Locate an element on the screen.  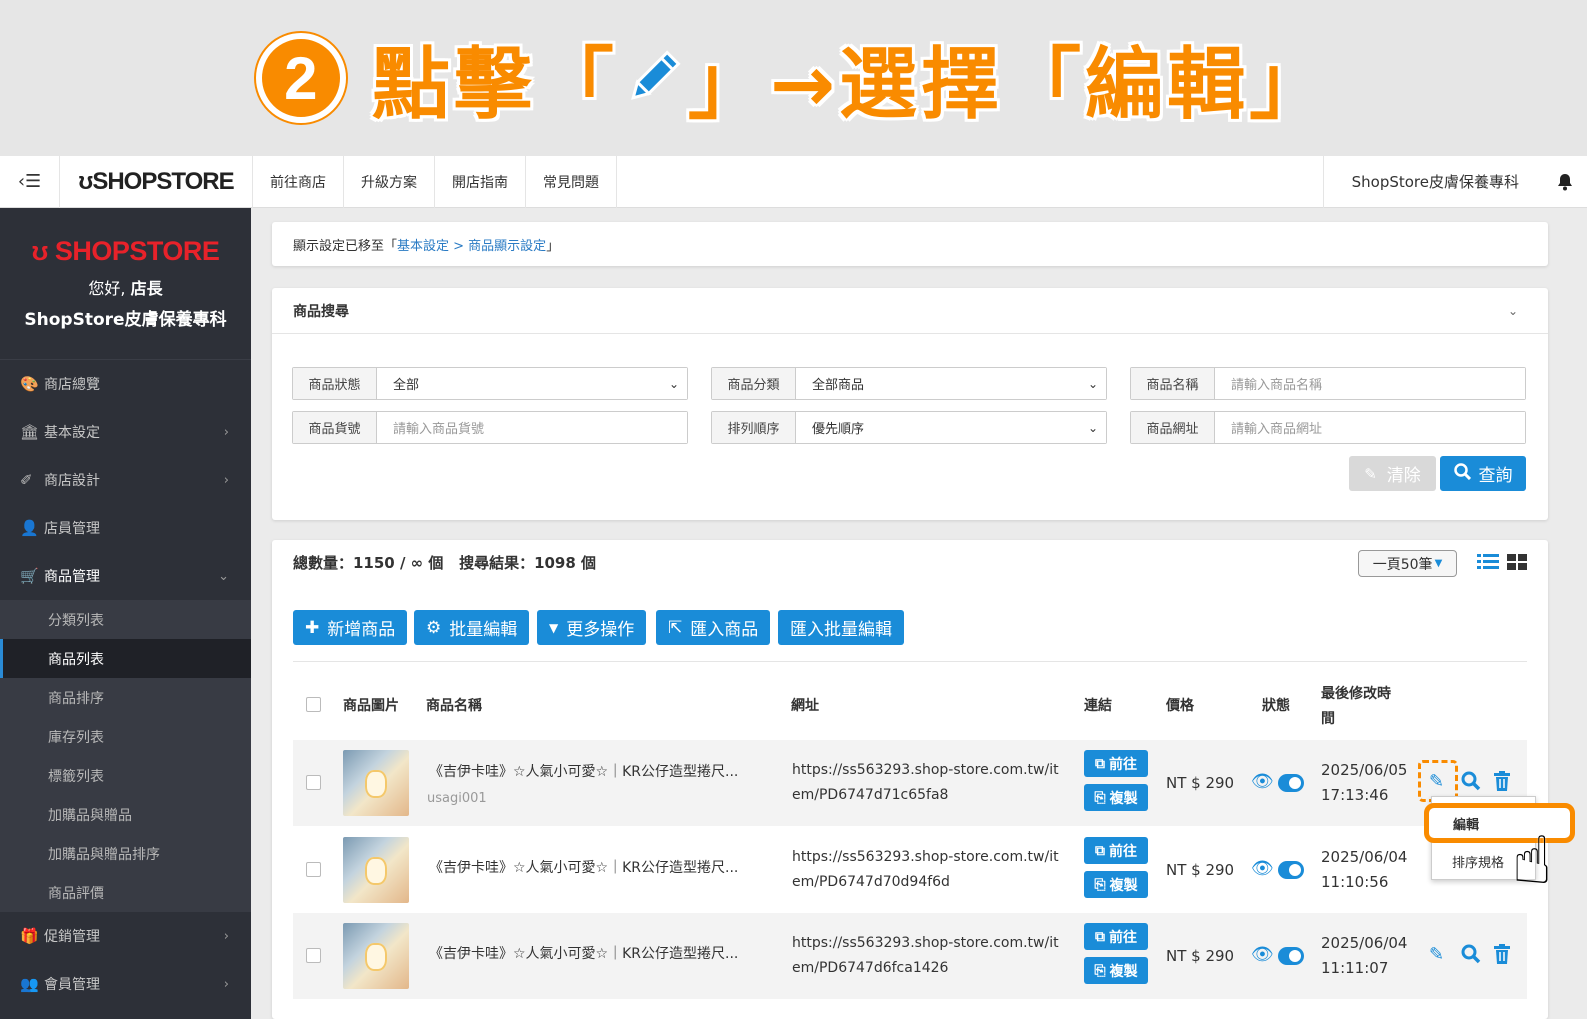
sidebar-item-label: 商店設計 is located at coordinates (72, 481).